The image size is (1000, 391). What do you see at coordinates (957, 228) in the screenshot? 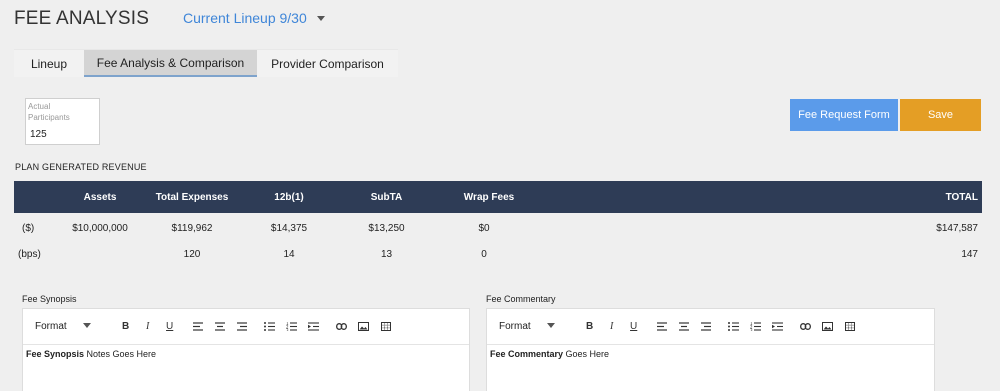
I see `cell-total: $147,587` at bounding box center [957, 228].